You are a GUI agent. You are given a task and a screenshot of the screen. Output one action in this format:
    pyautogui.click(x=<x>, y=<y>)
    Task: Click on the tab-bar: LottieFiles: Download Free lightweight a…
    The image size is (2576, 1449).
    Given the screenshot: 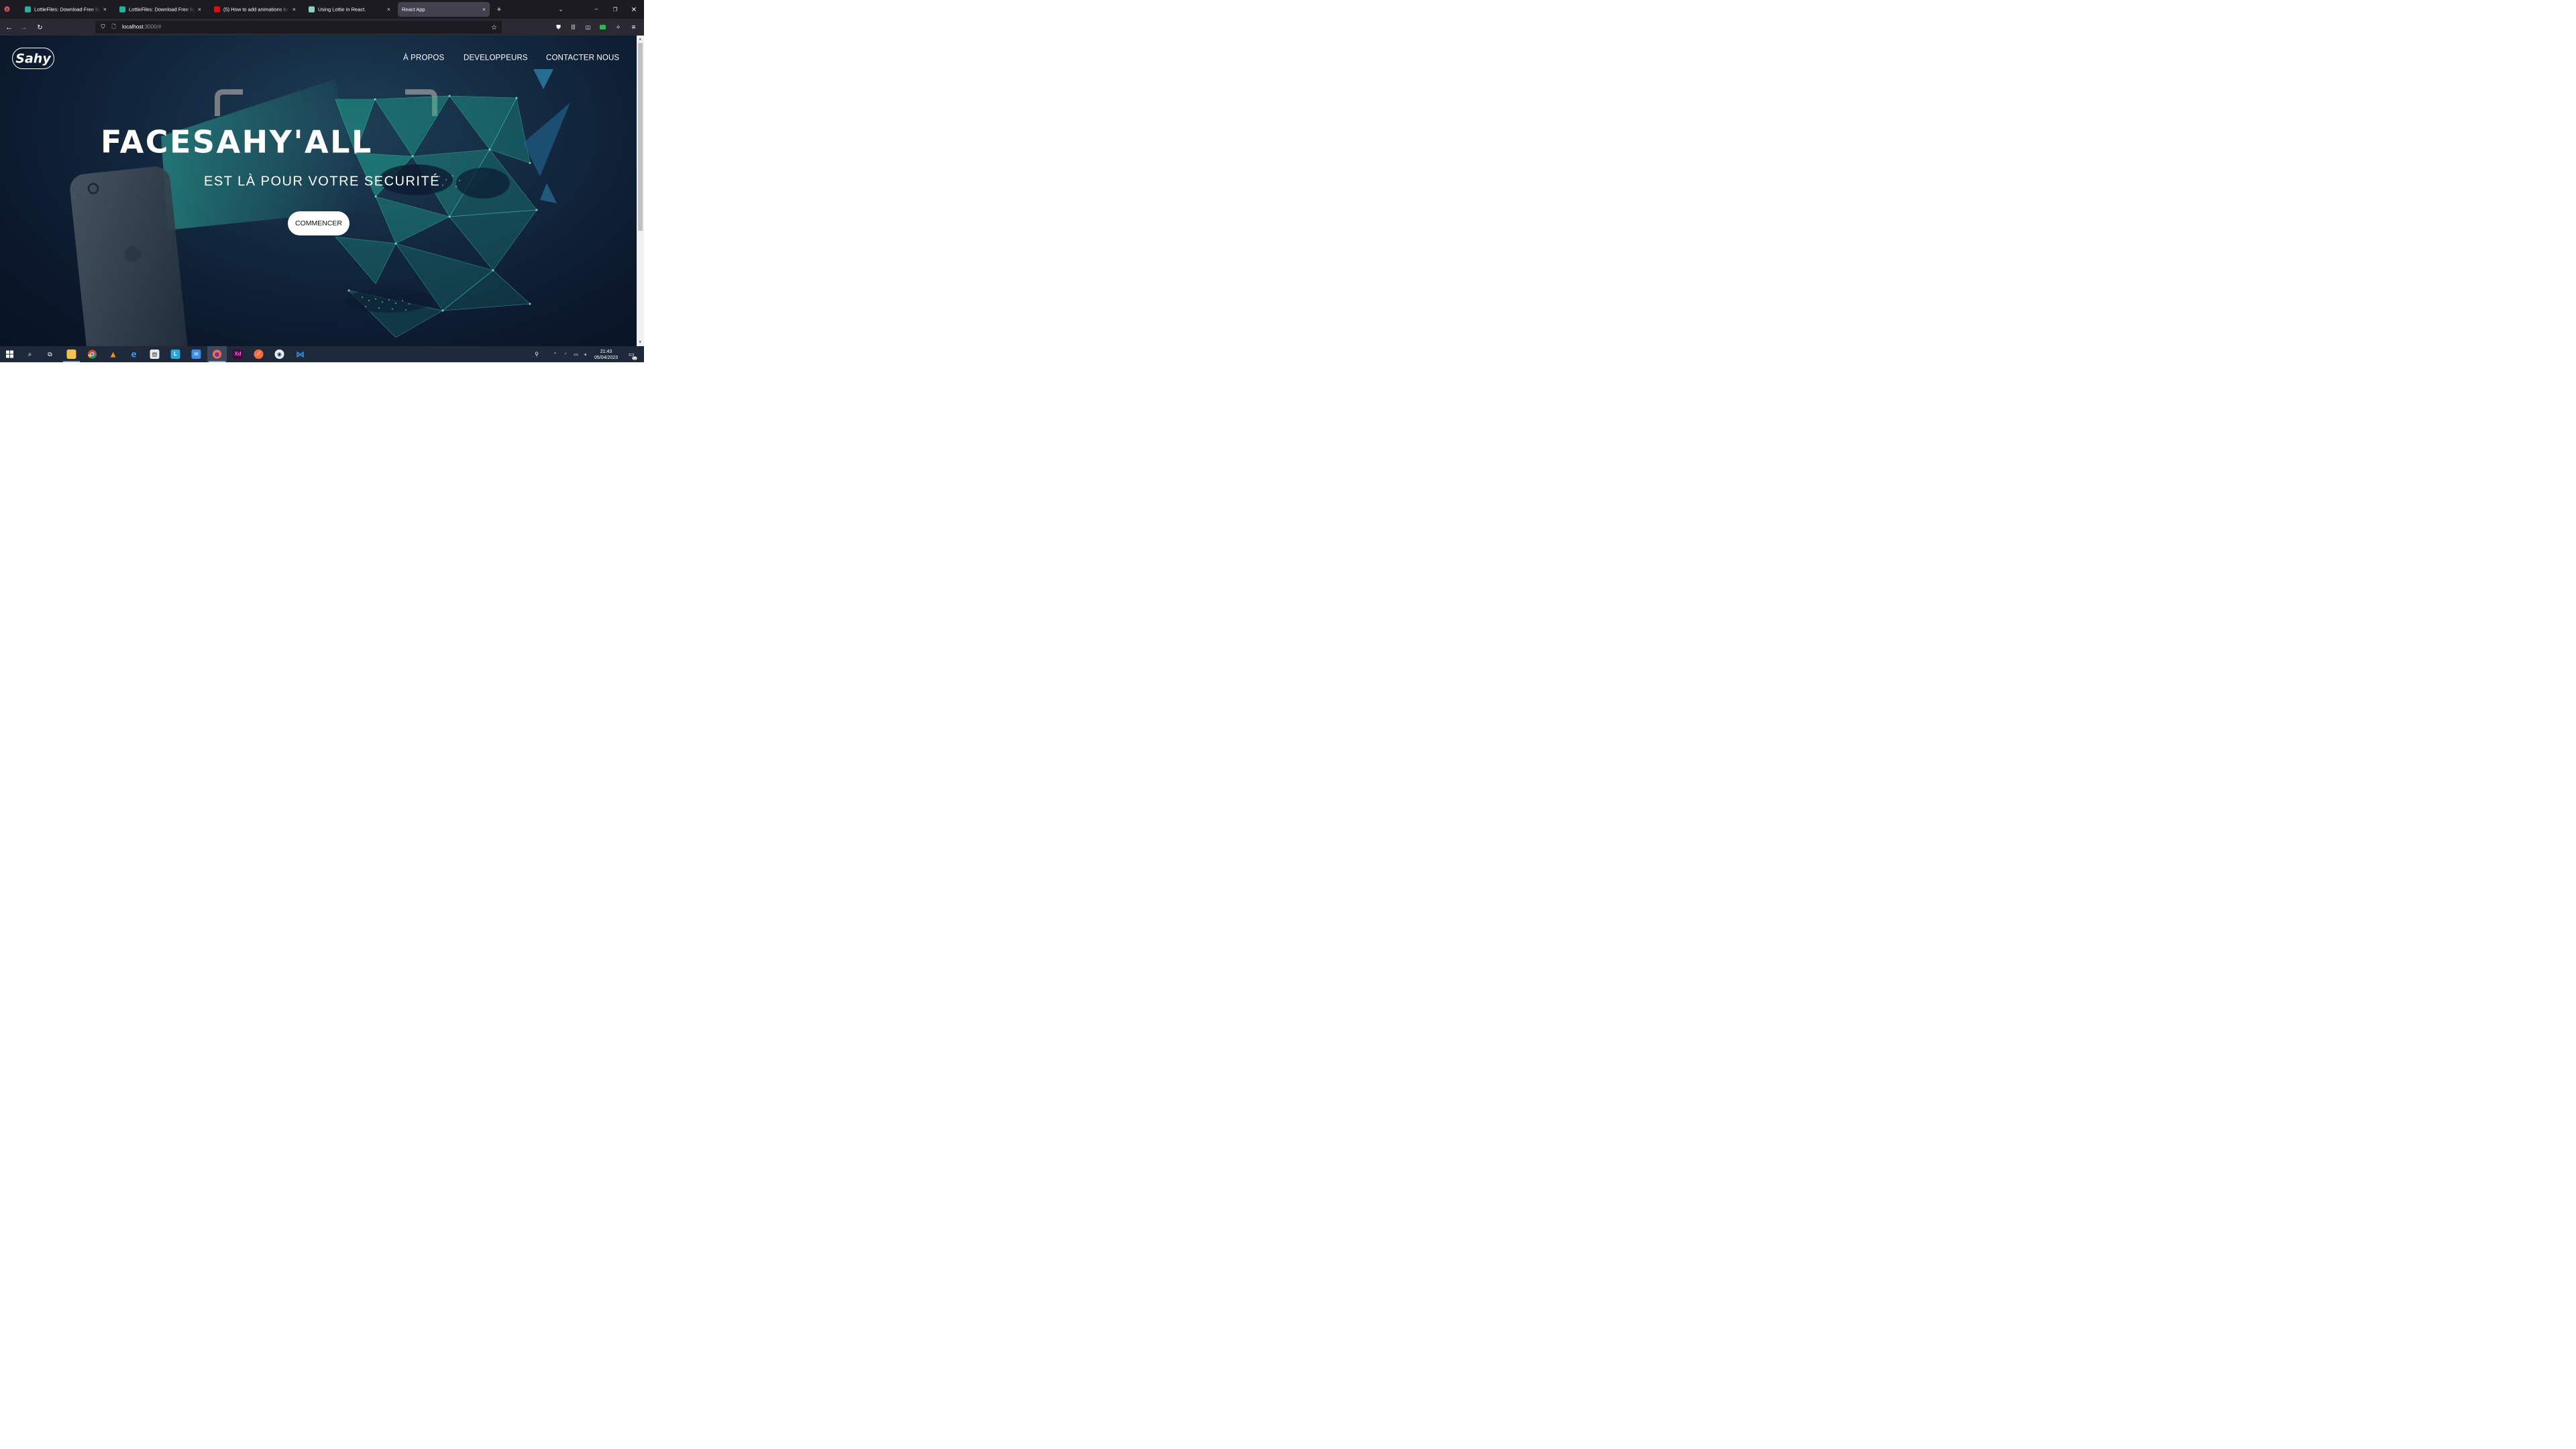 What is the action you would take?
    pyautogui.click(x=322, y=9)
    